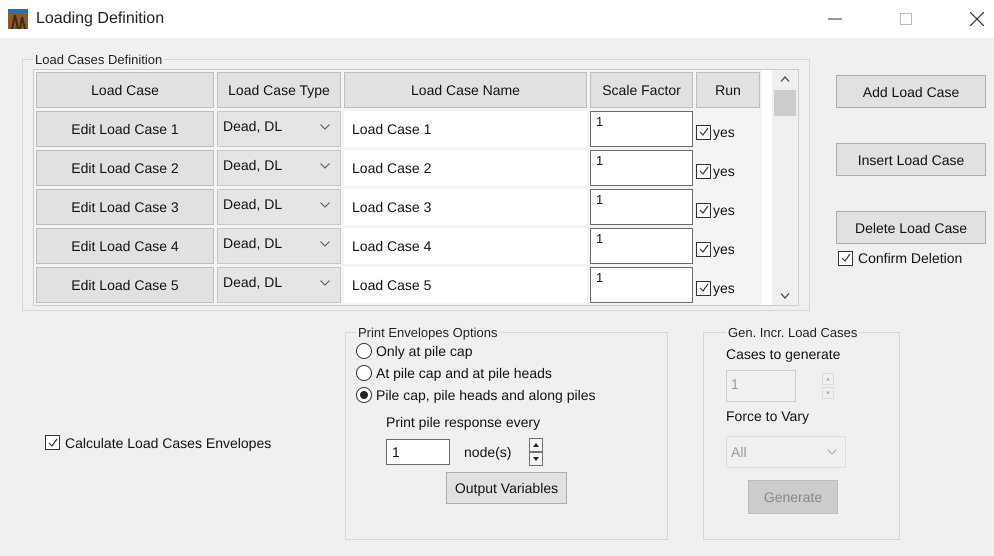  Describe the element at coordinates (279, 90) in the screenshot. I see `column-header: Load Case Type` at that location.